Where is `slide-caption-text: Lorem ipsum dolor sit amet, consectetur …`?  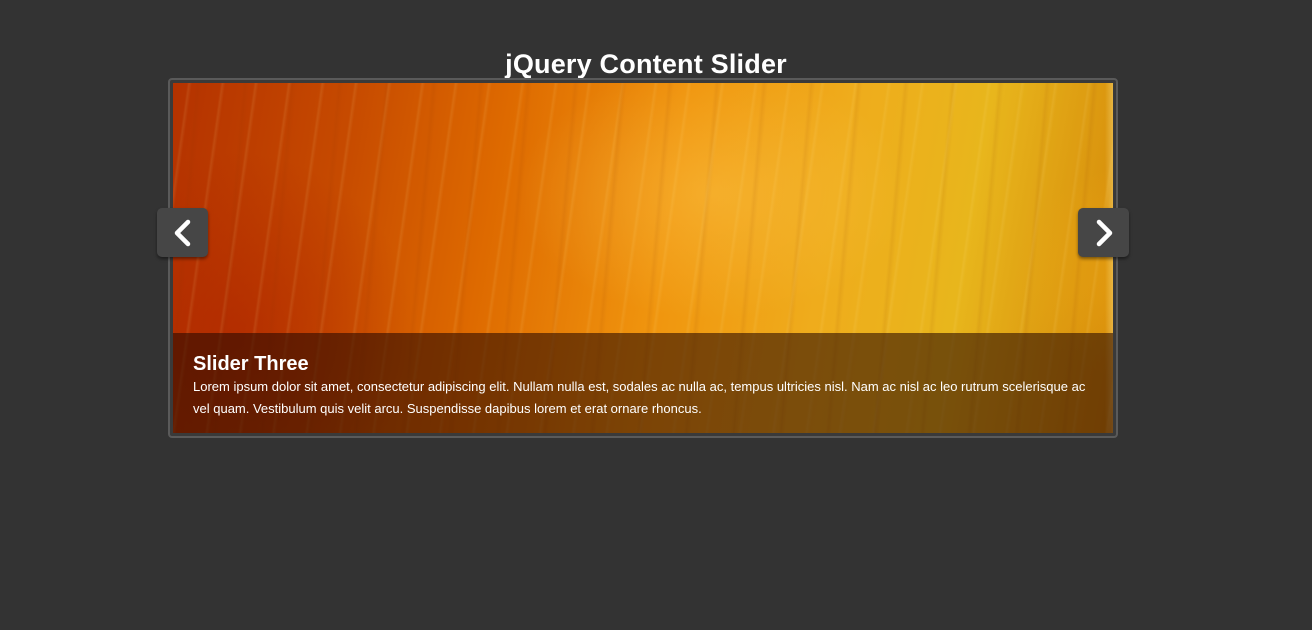
slide-caption-text: Lorem ipsum dolor sit amet, consectetur … is located at coordinates (639, 397).